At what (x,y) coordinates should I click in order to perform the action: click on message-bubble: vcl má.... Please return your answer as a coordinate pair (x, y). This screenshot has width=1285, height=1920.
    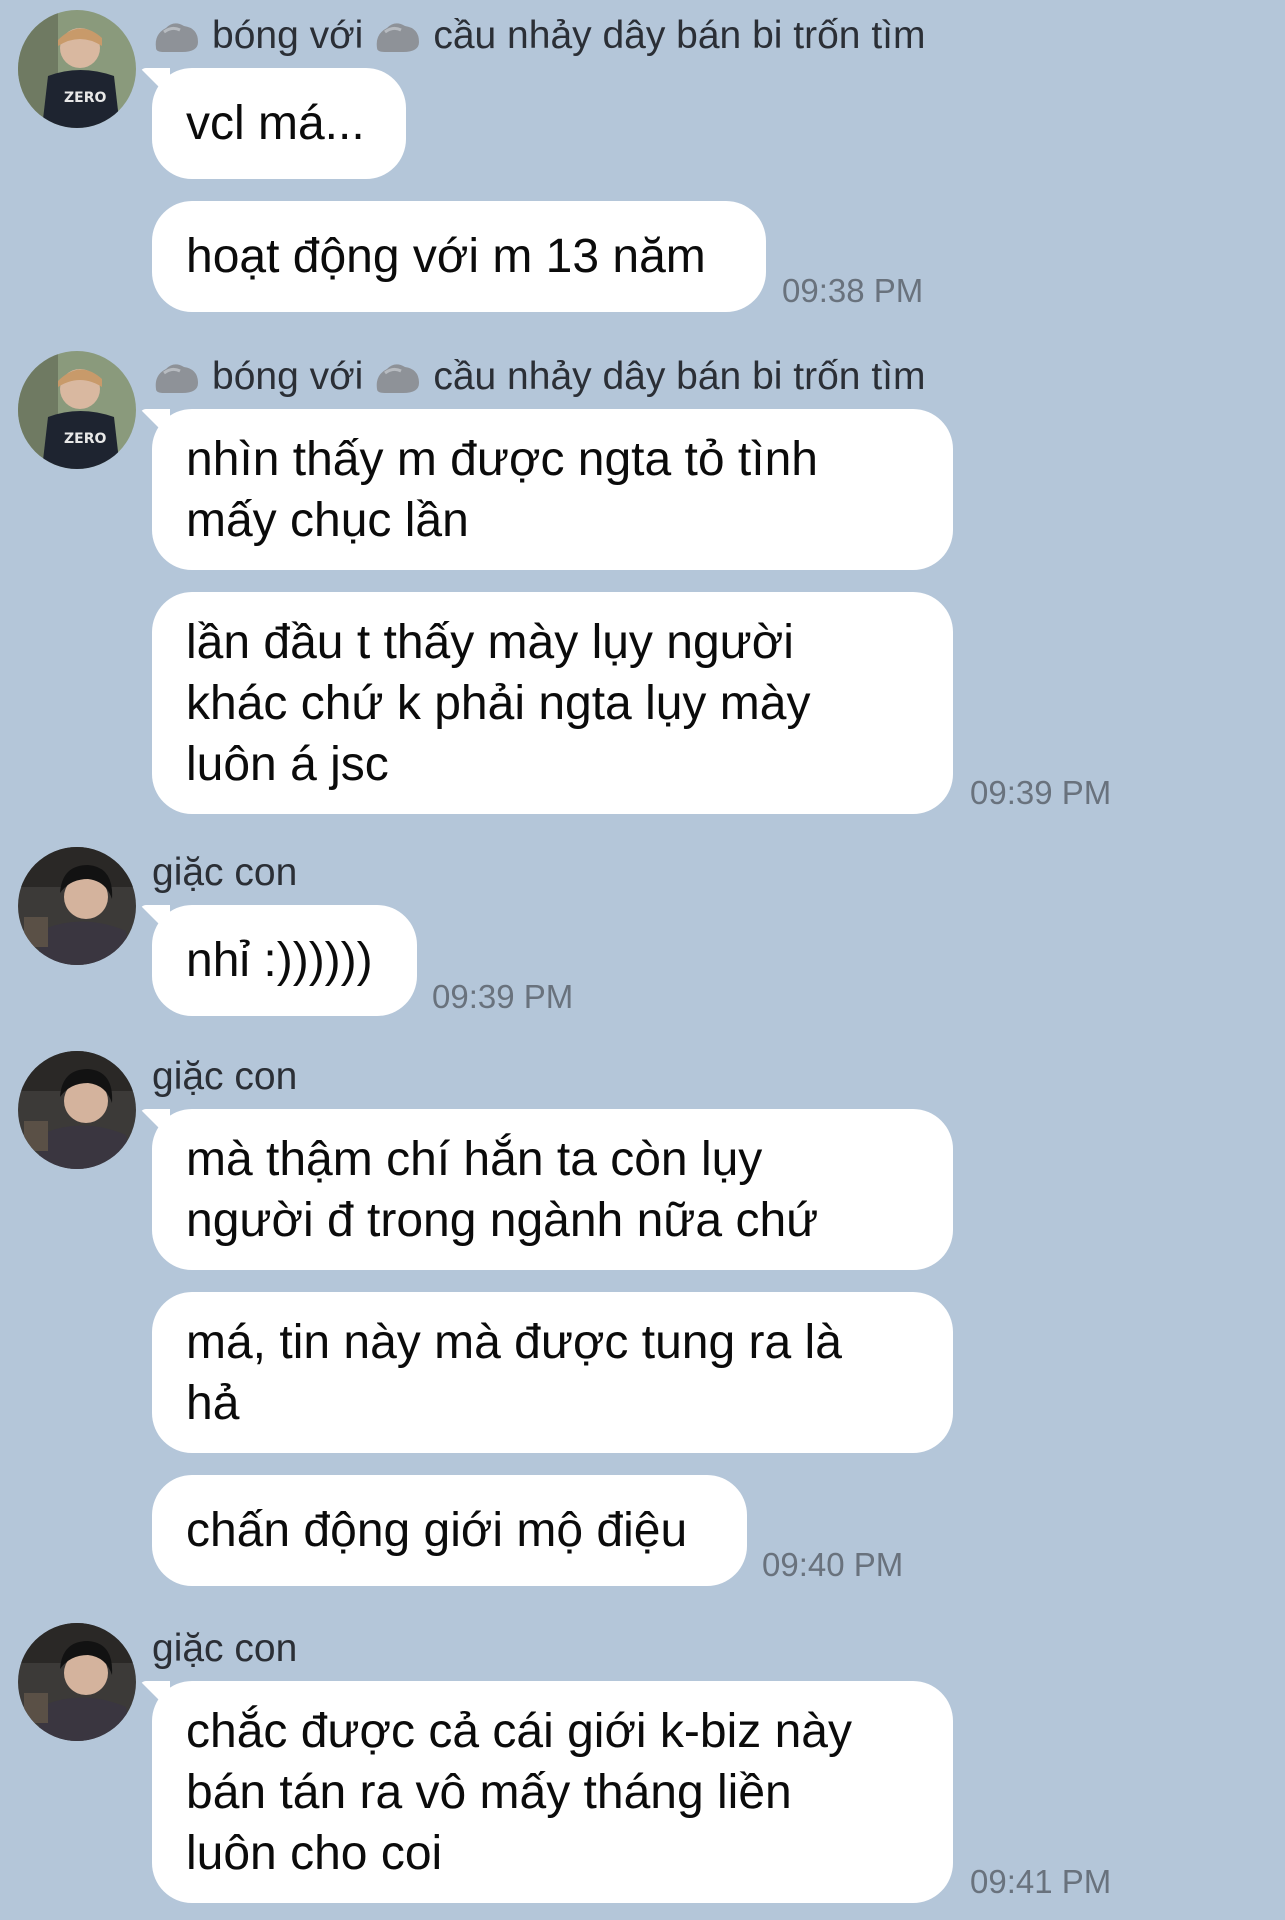
    Looking at the image, I should click on (279, 123).